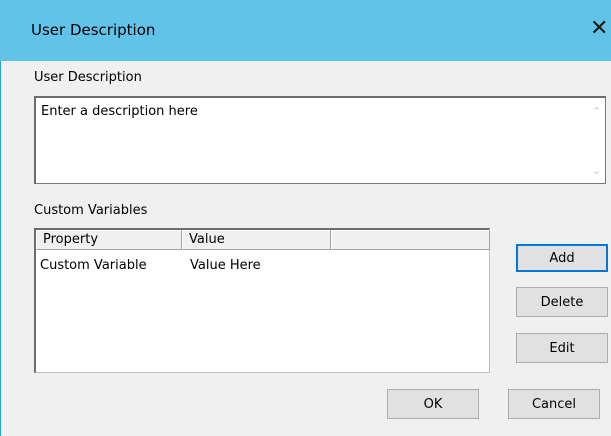 The image size is (611, 436). What do you see at coordinates (93, 30) in the screenshot?
I see `window-title: User Description` at bounding box center [93, 30].